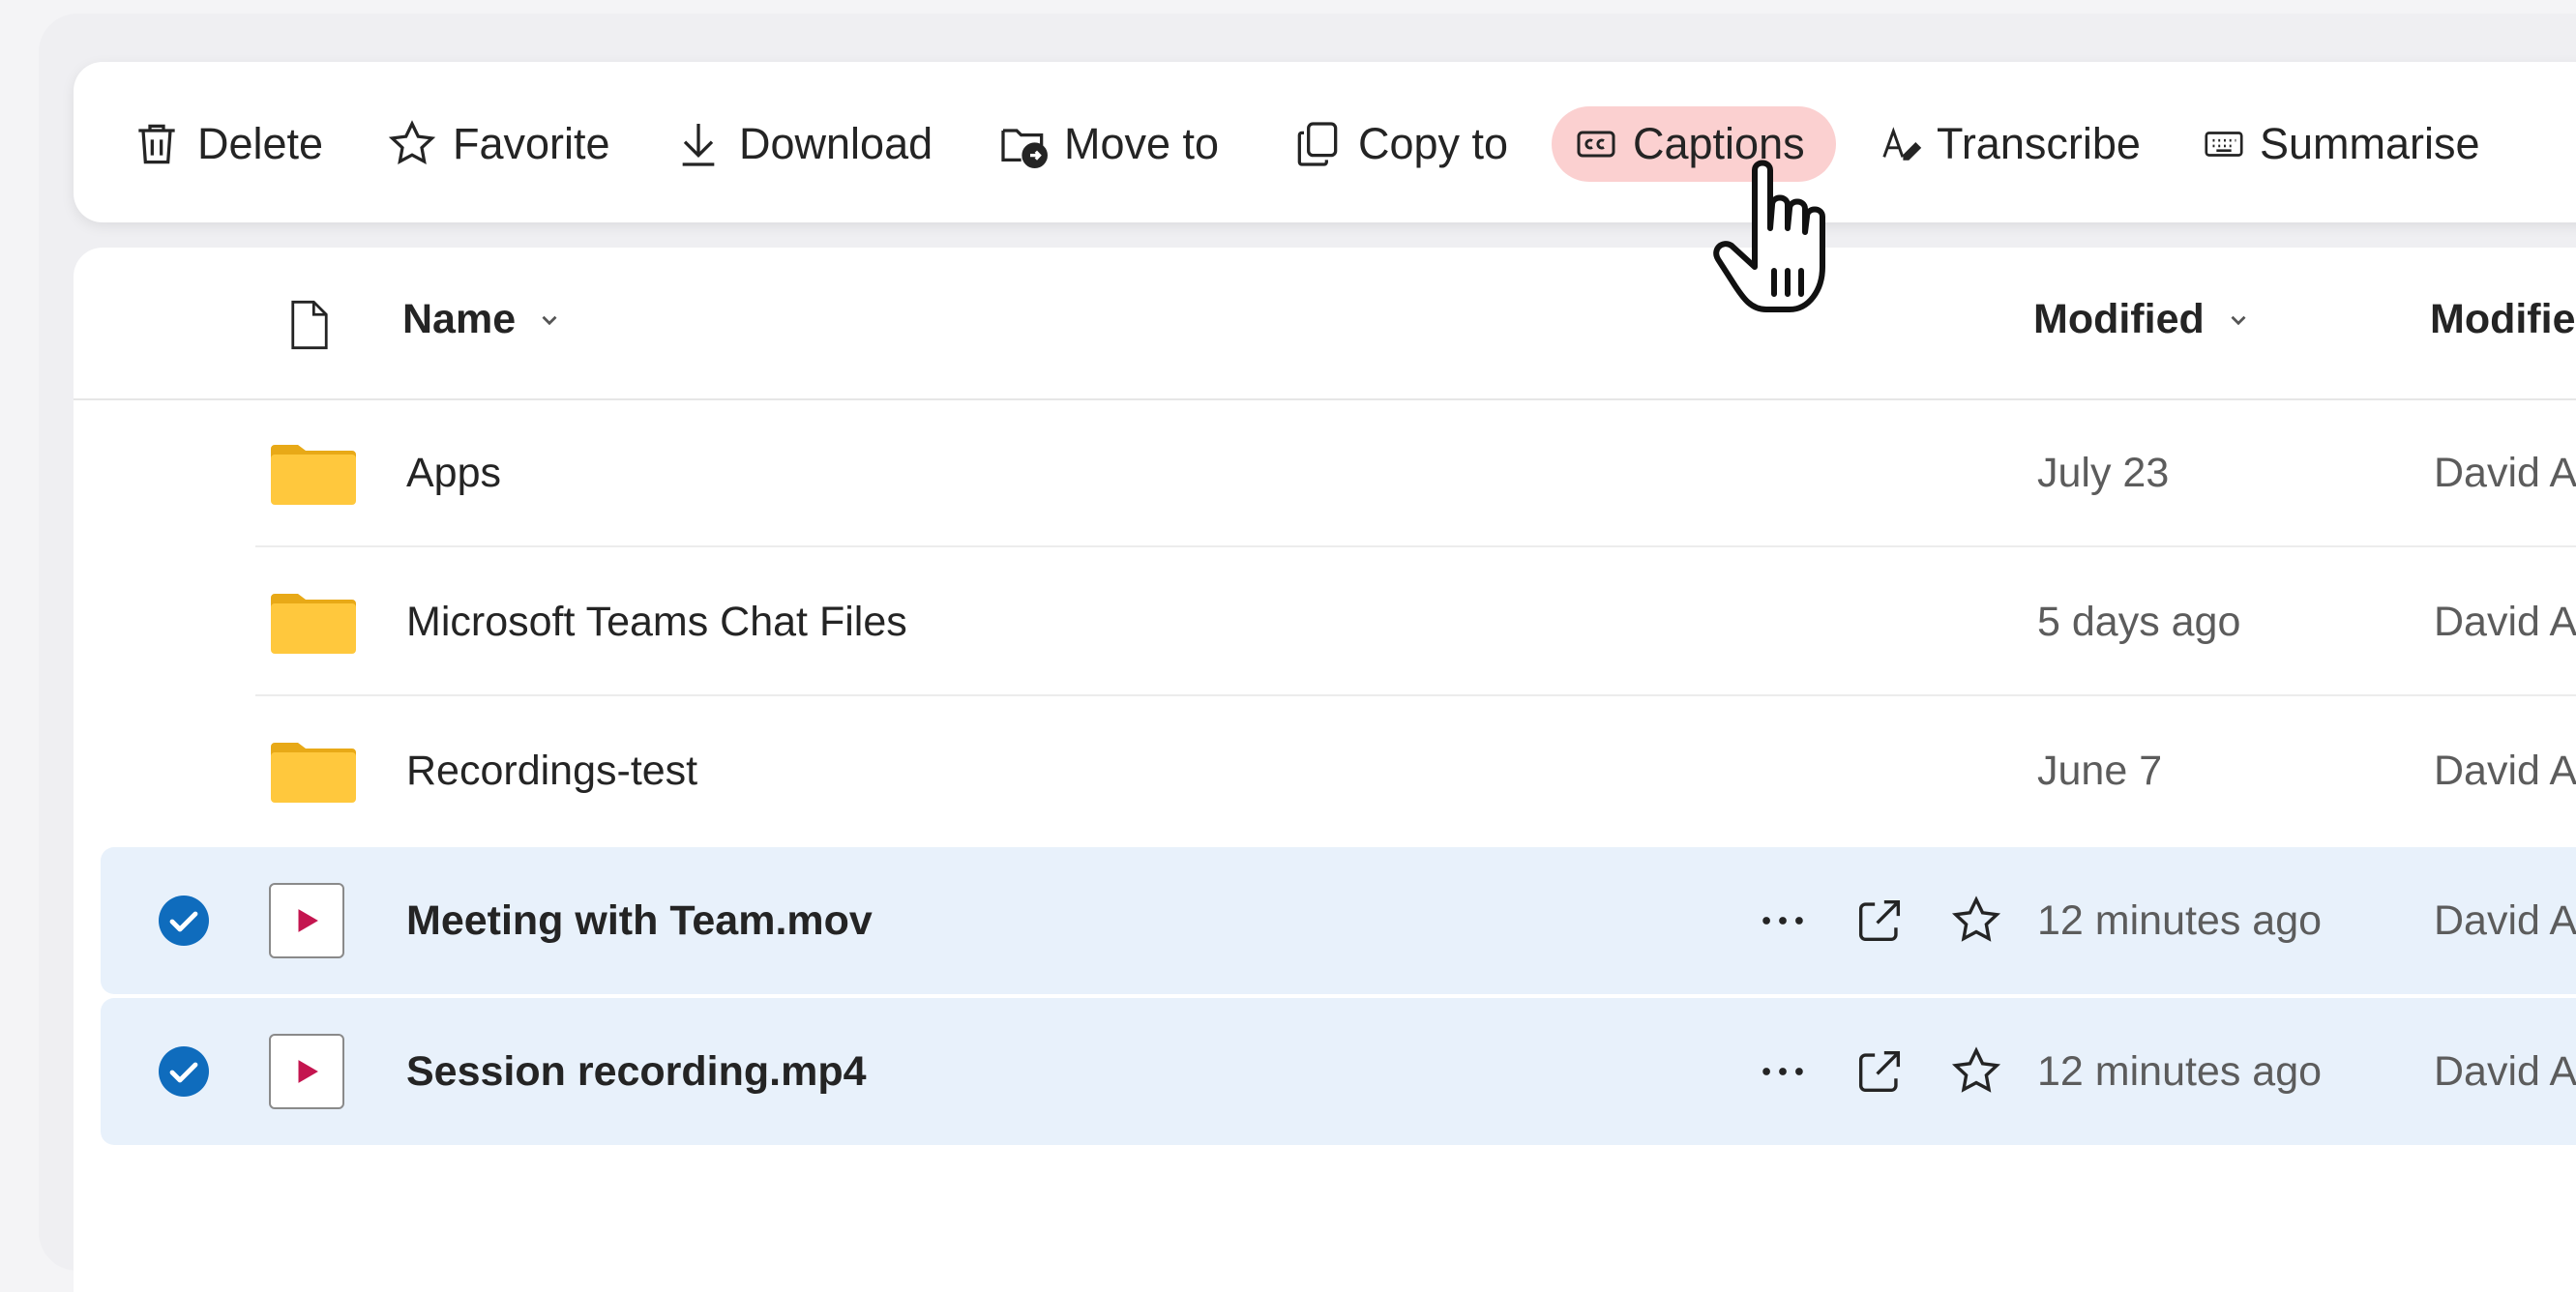 This screenshot has width=2576, height=1292. I want to click on copy-to-button: Copy to, so click(1399, 144).